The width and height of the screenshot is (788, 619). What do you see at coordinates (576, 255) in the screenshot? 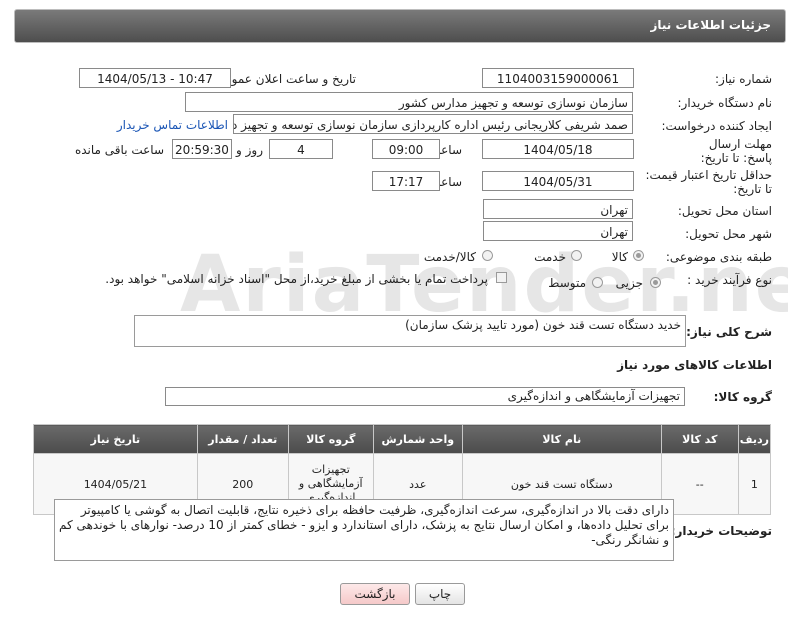
I see `category-service-radio` at bounding box center [576, 255].